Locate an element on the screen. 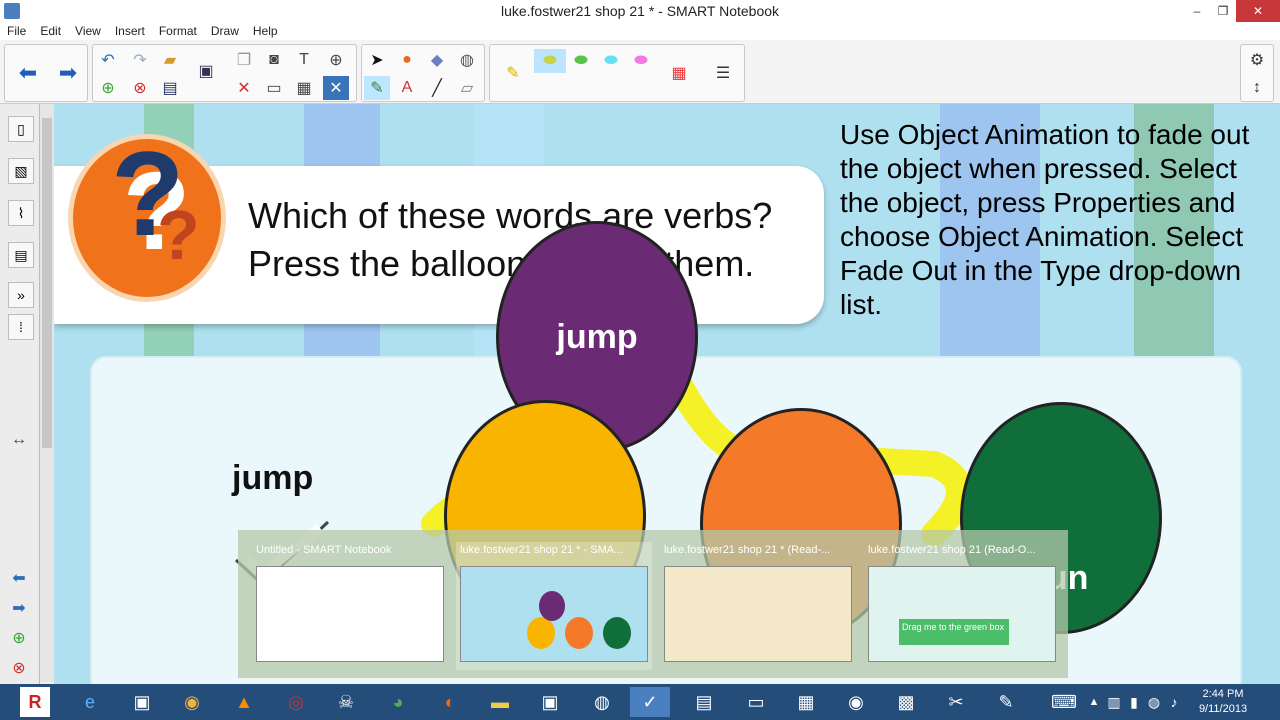  add-page-icon: ⊕ is located at coordinates (108, 88).